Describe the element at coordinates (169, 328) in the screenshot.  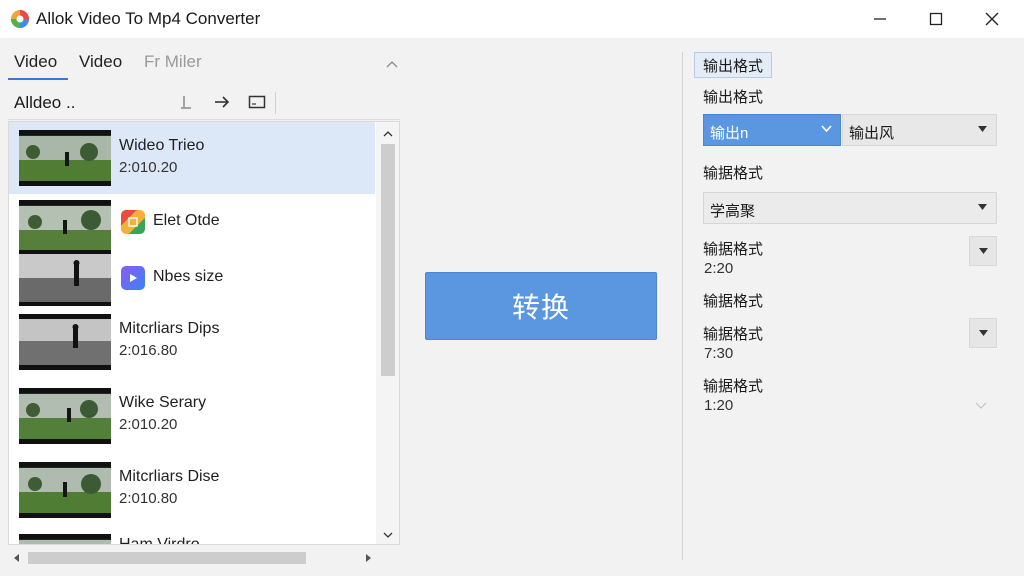
I see `item-title: Mitcrliars Dips` at that location.